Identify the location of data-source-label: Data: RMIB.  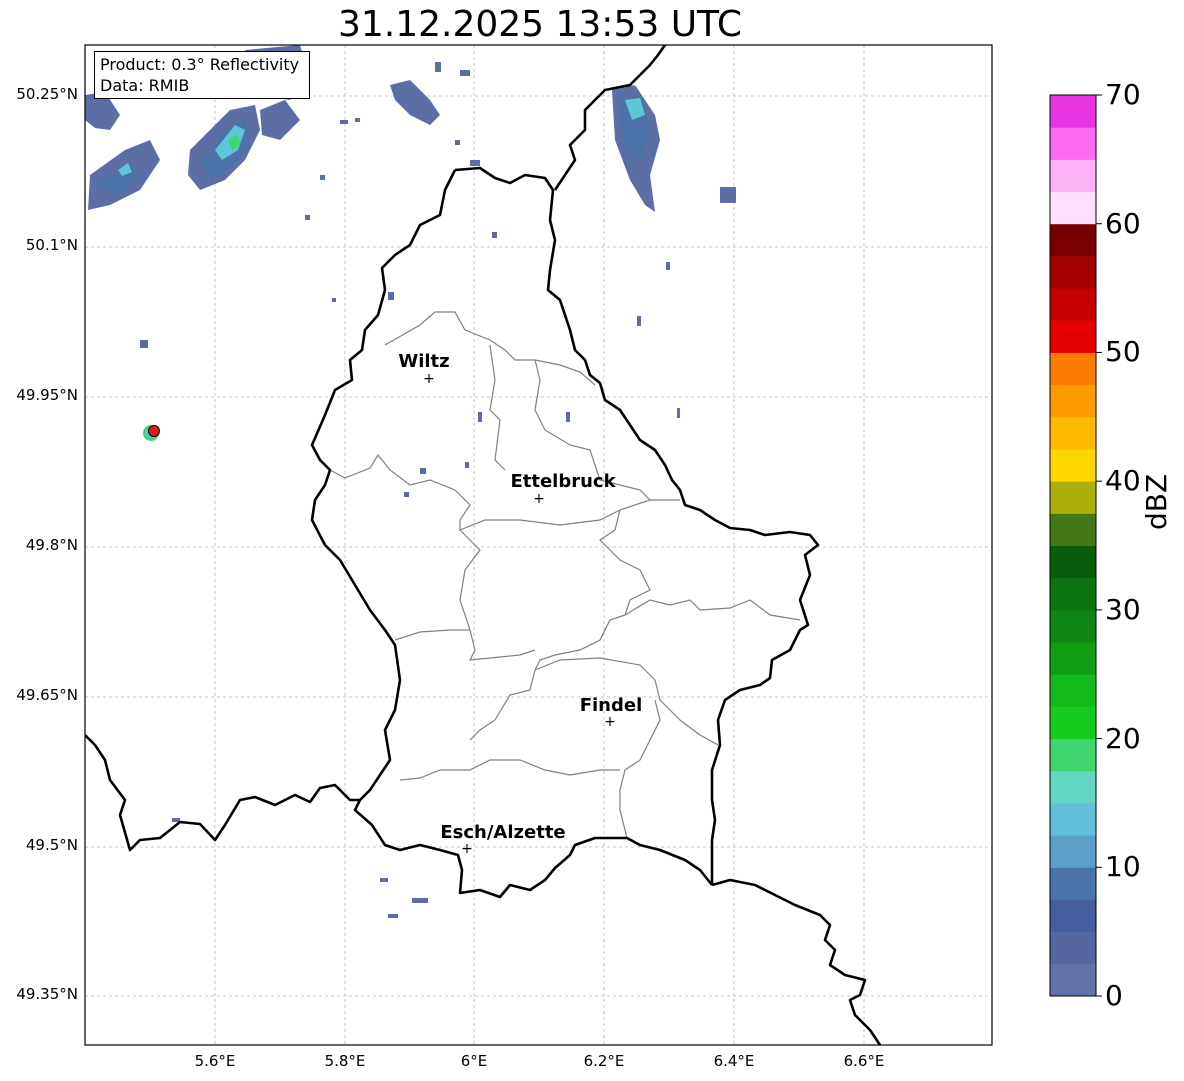
(145, 85).